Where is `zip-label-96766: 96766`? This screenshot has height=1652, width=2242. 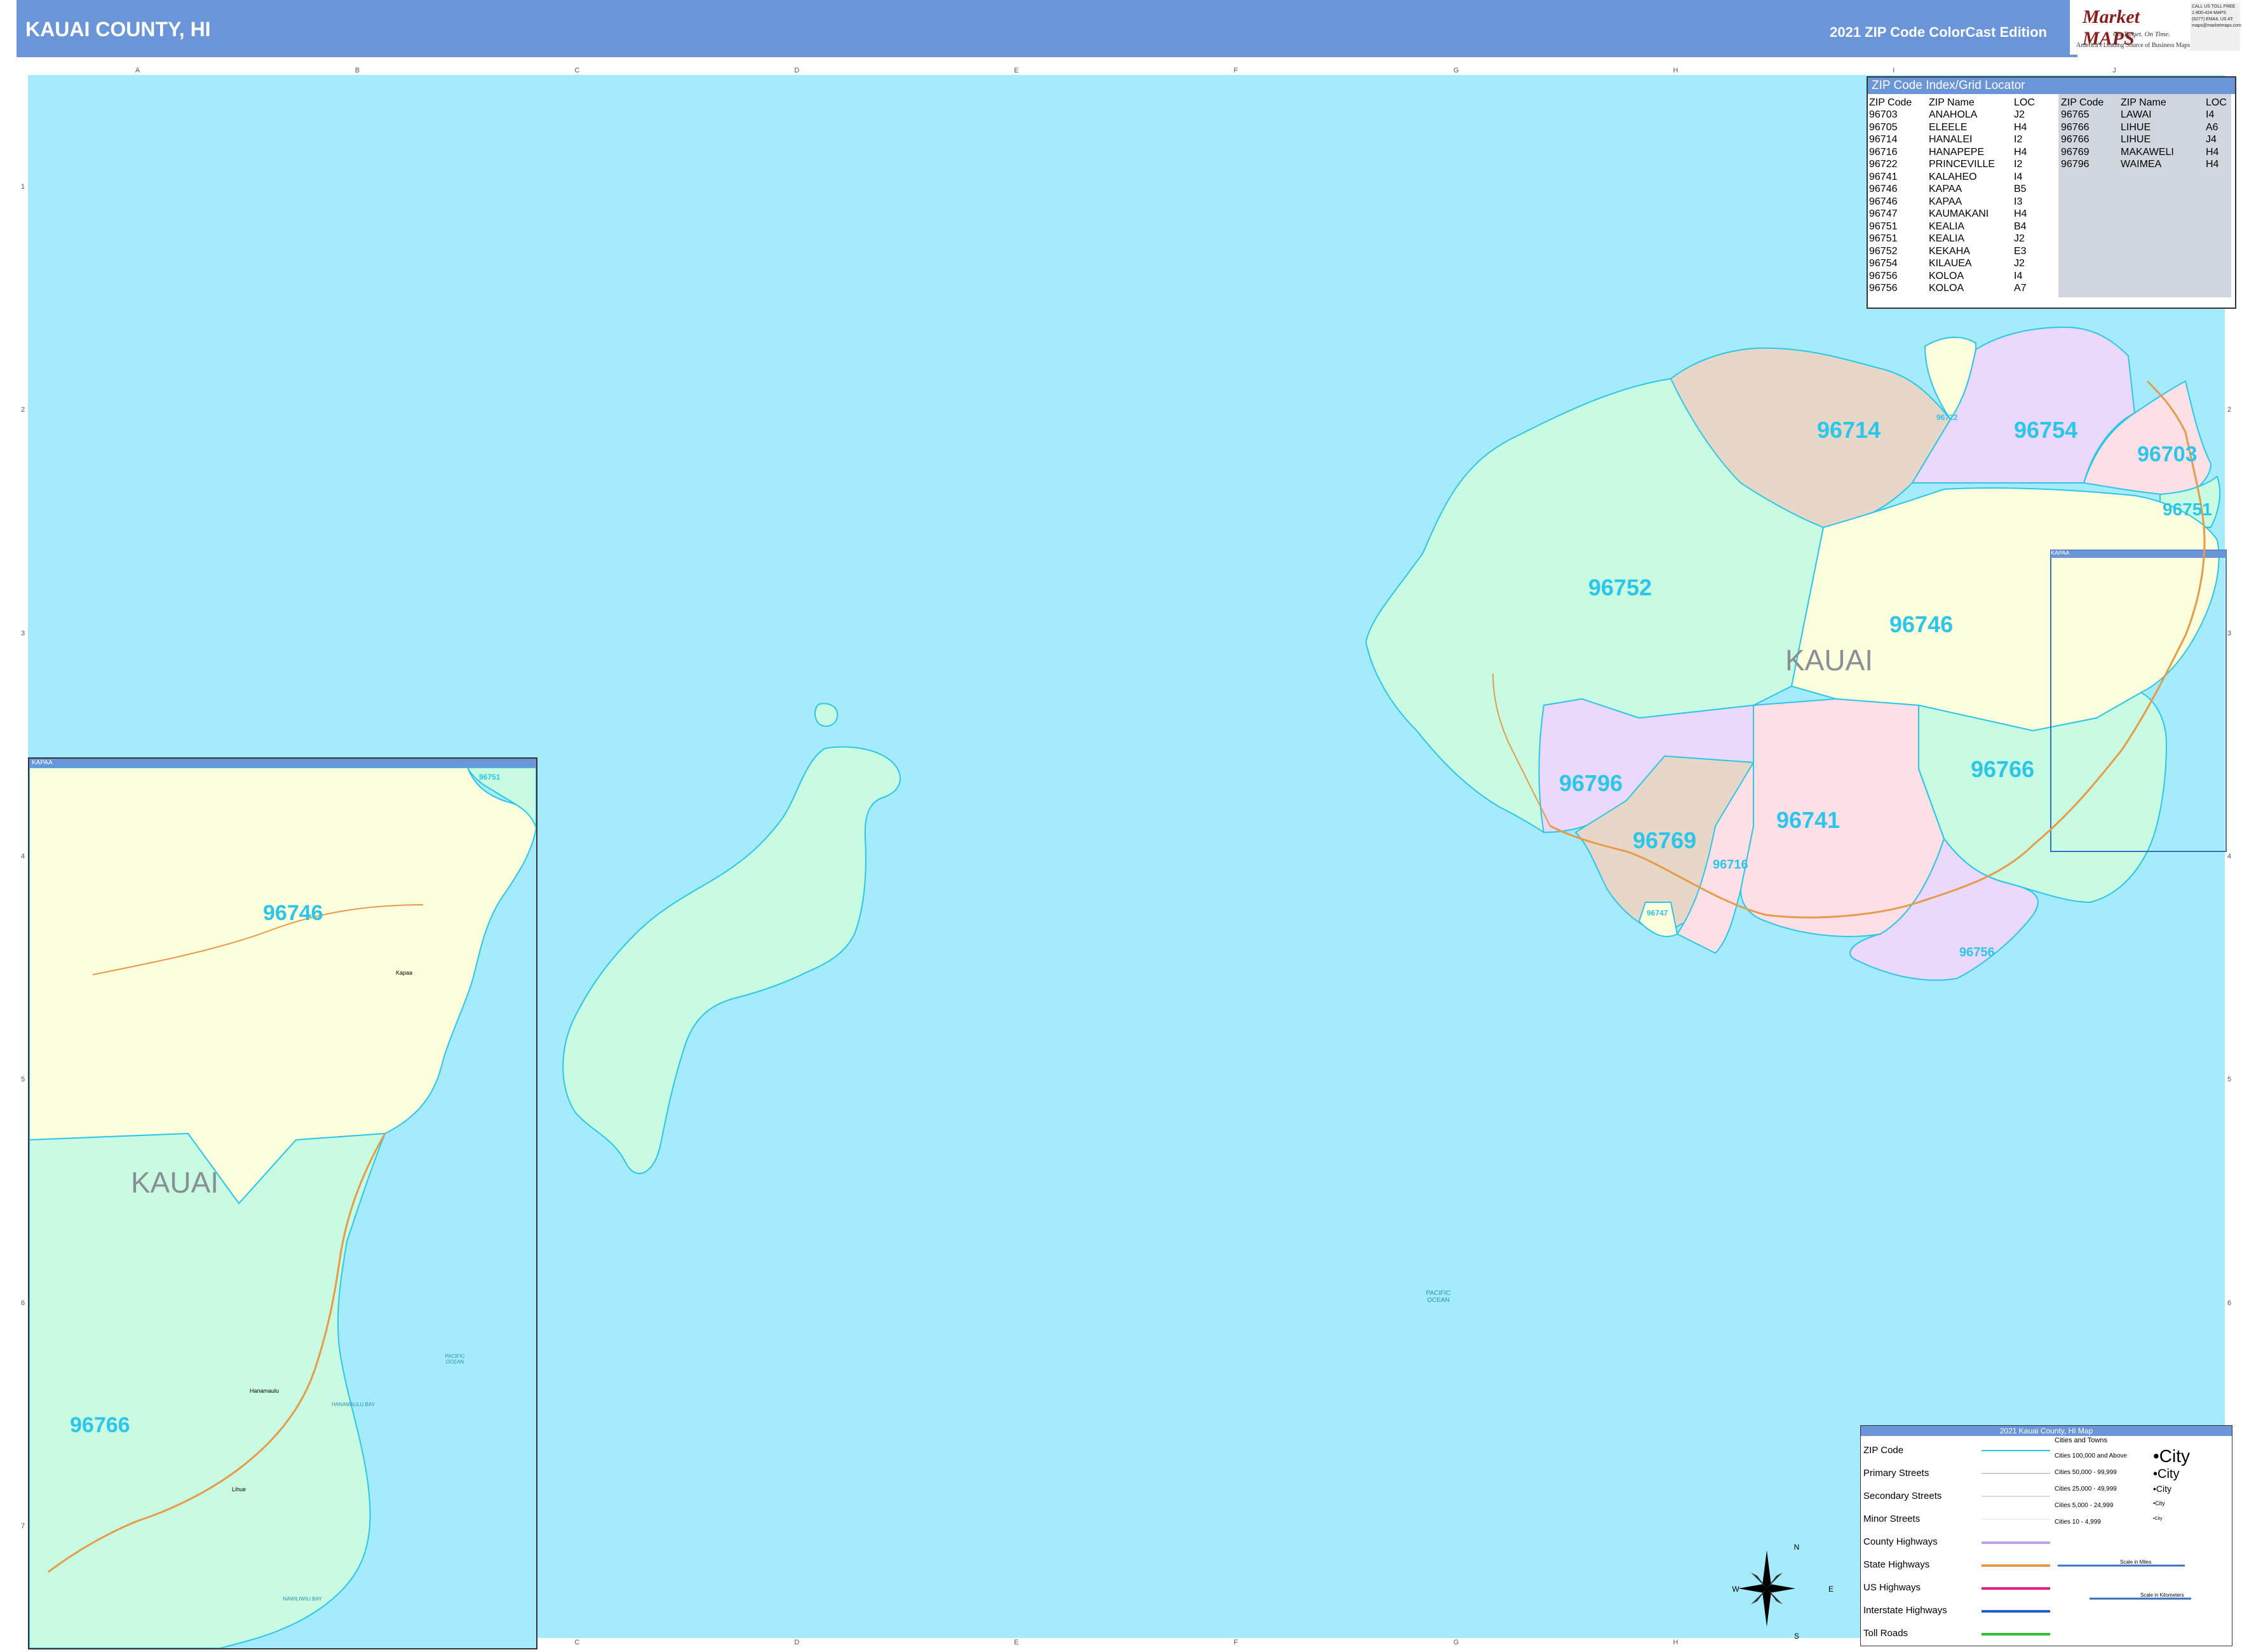
zip-label-96766: 96766 is located at coordinates (2003, 769).